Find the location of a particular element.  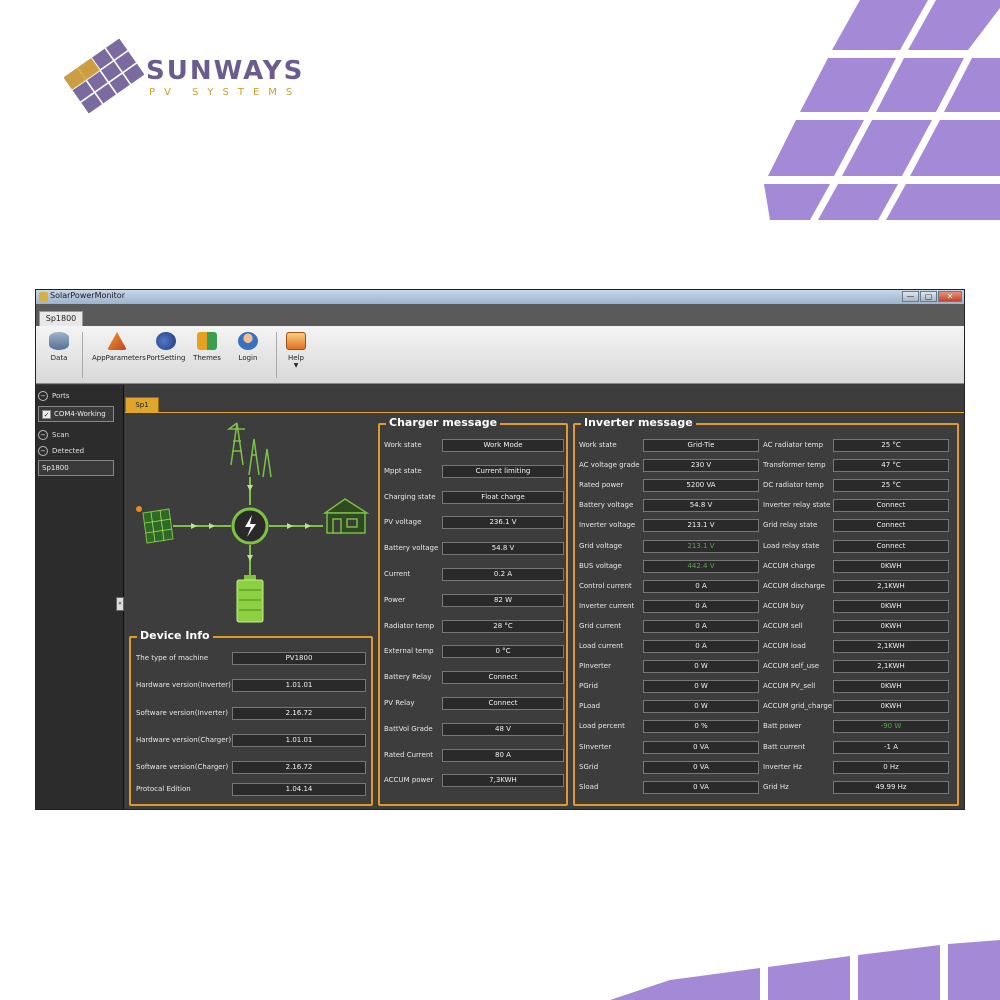

field-label: Load current is located at coordinates (601, 646).